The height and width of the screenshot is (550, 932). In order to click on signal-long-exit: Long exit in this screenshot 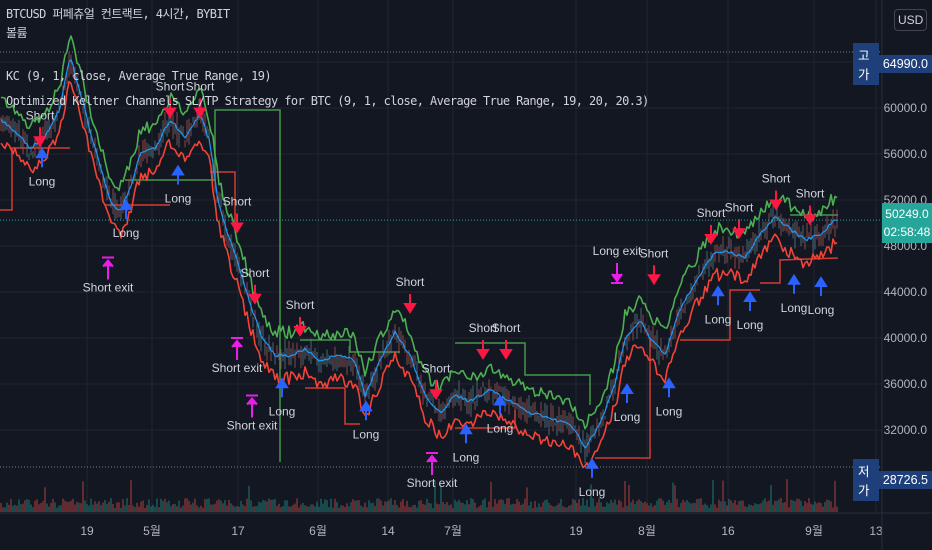, I will do `click(617, 264)`.